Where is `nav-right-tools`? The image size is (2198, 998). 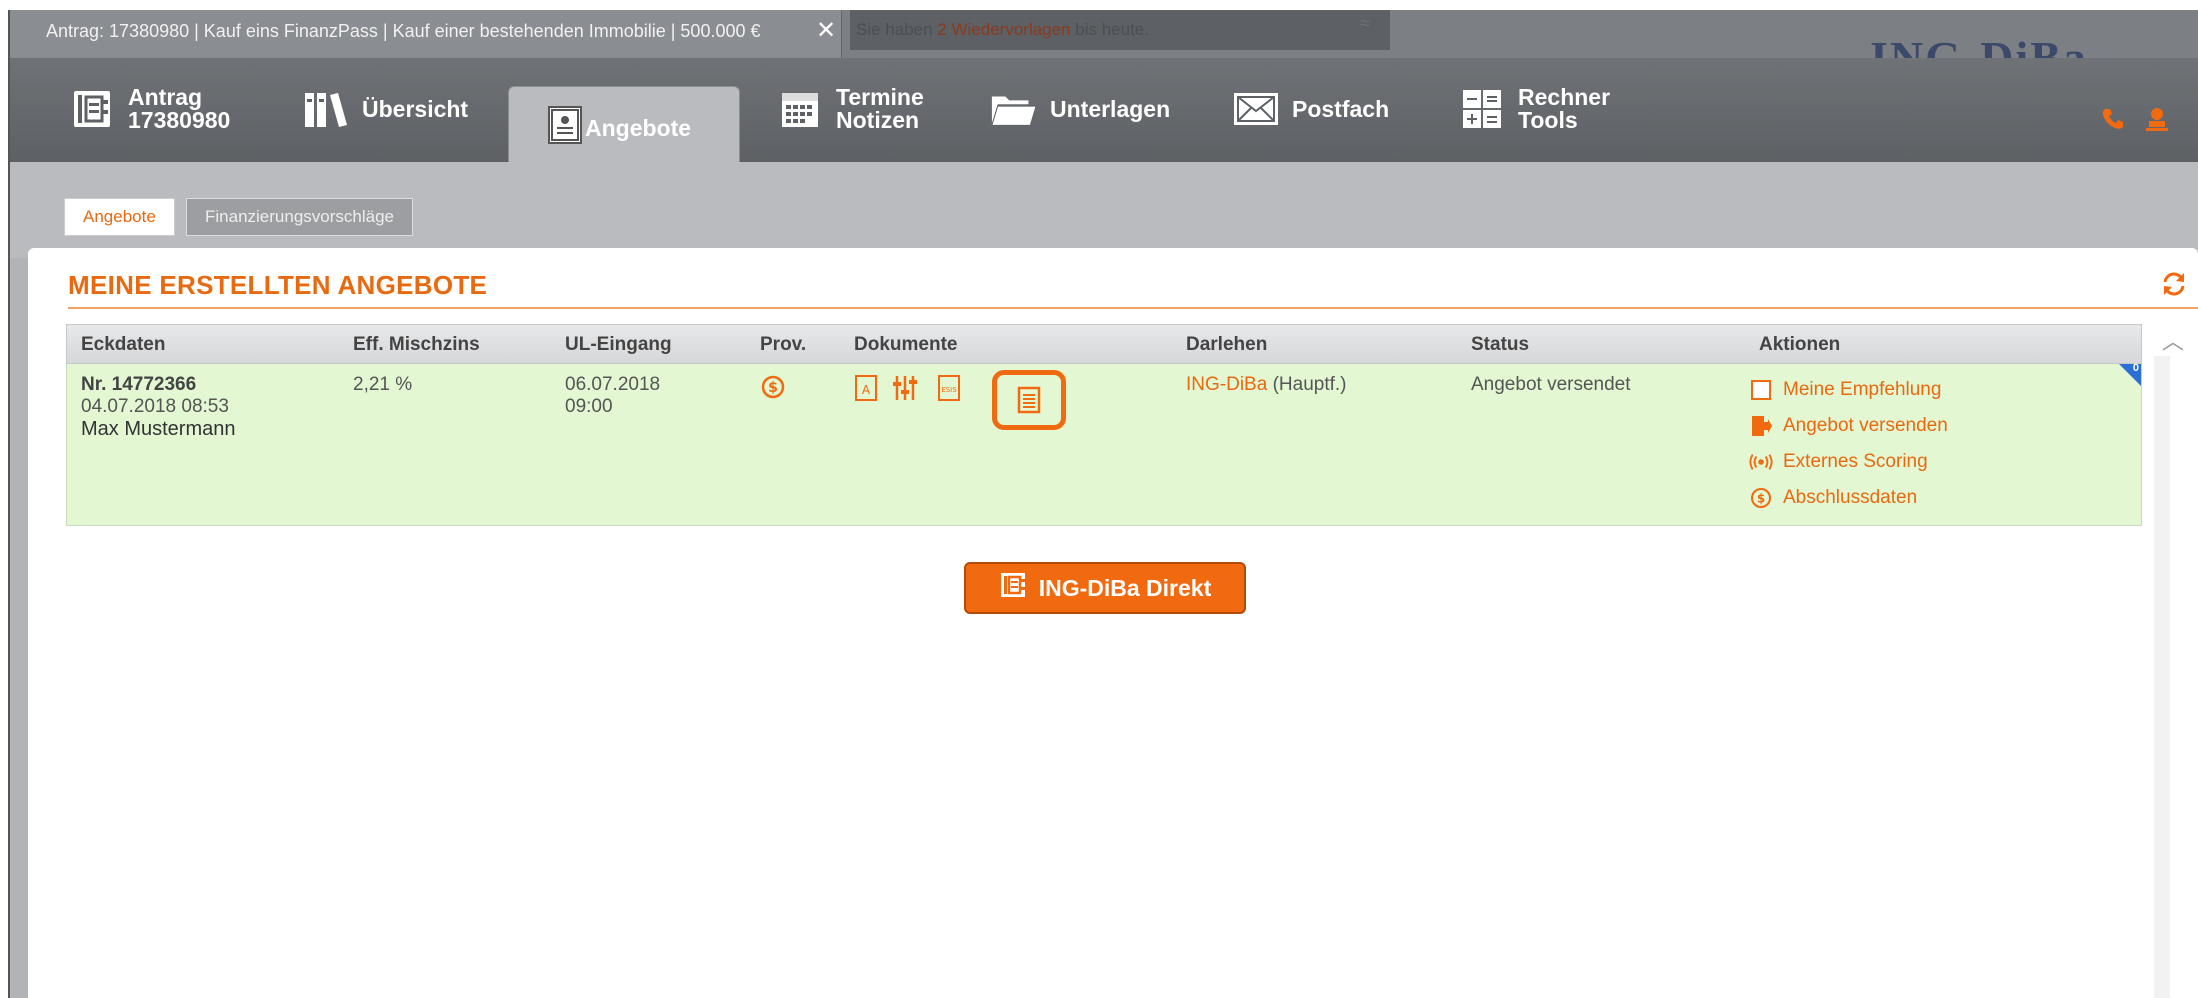 nav-right-tools is located at coordinates (2135, 121).